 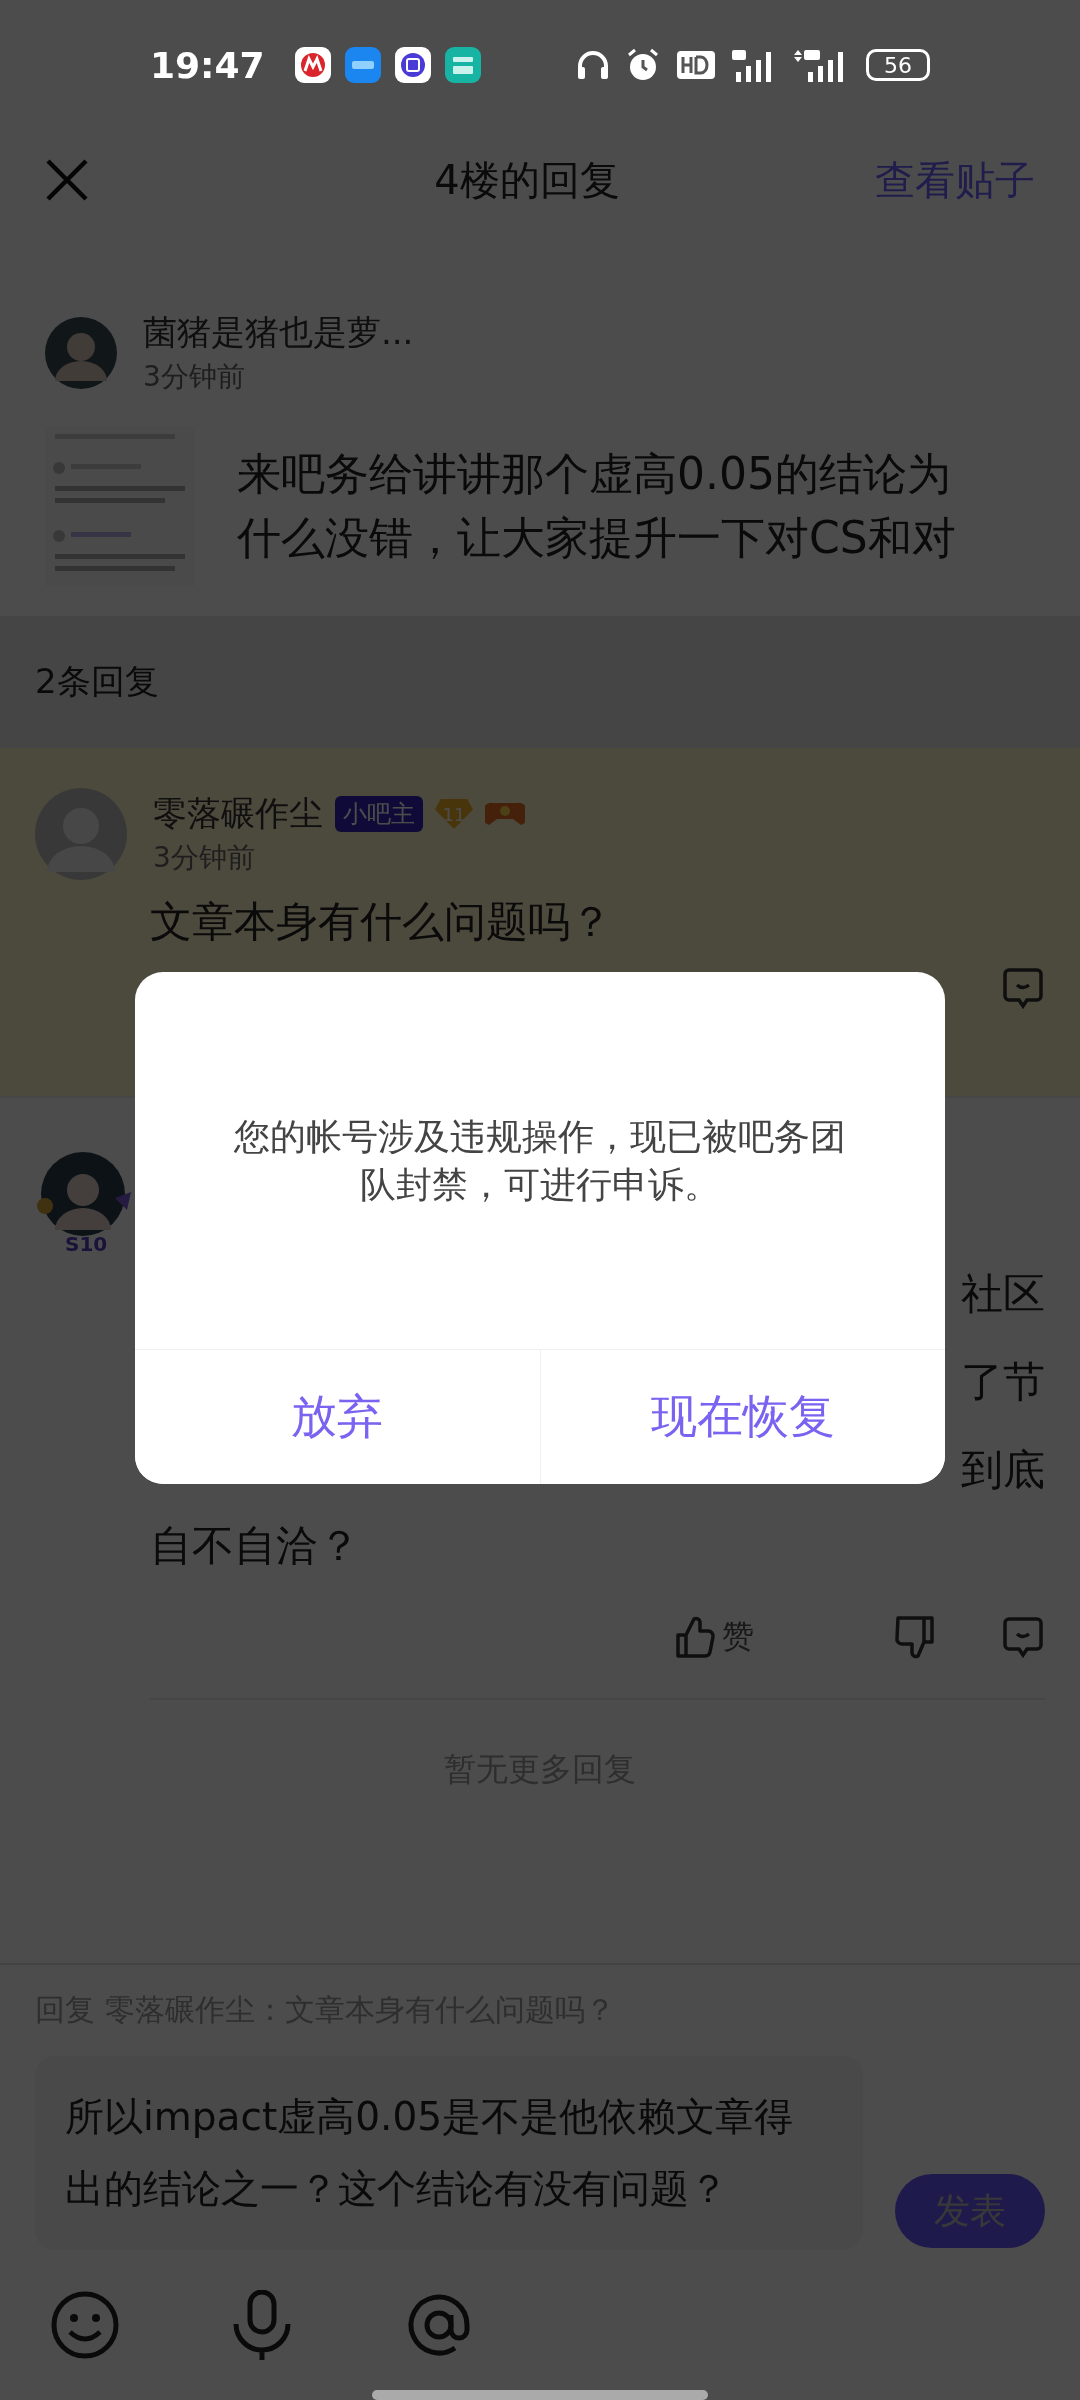 I want to click on status-time: 19:47, so click(x=207, y=65).